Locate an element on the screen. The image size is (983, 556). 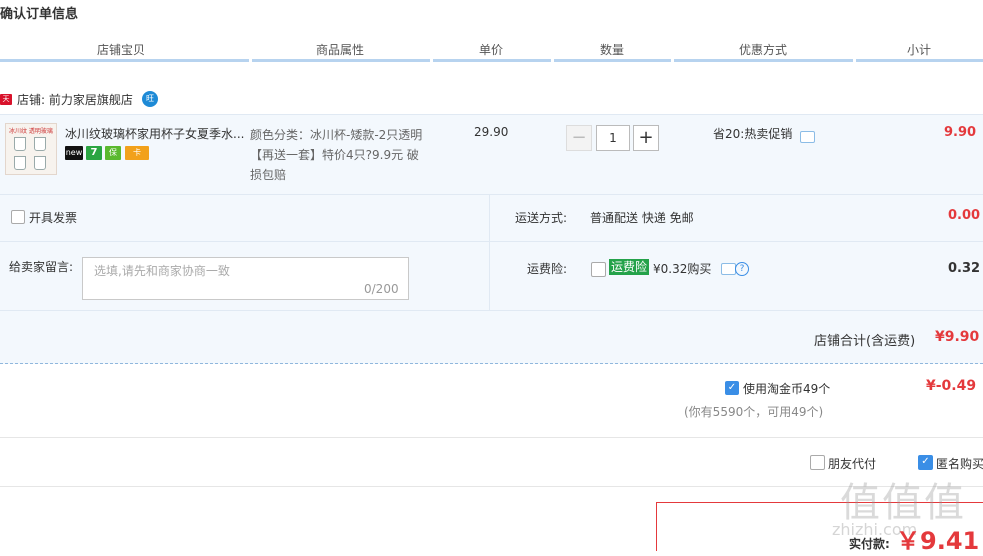
shipping-label: 运送方式: is located at coordinates (541, 218).